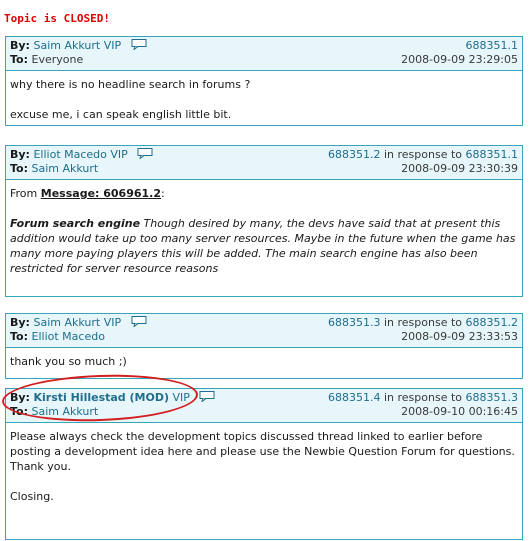 The width and height of the screenshot is (531, 541). Describe the element at coordinates (57, 18) in the screenshot. I see `topic-closed-status: Topic is CLOSED!` at that location.